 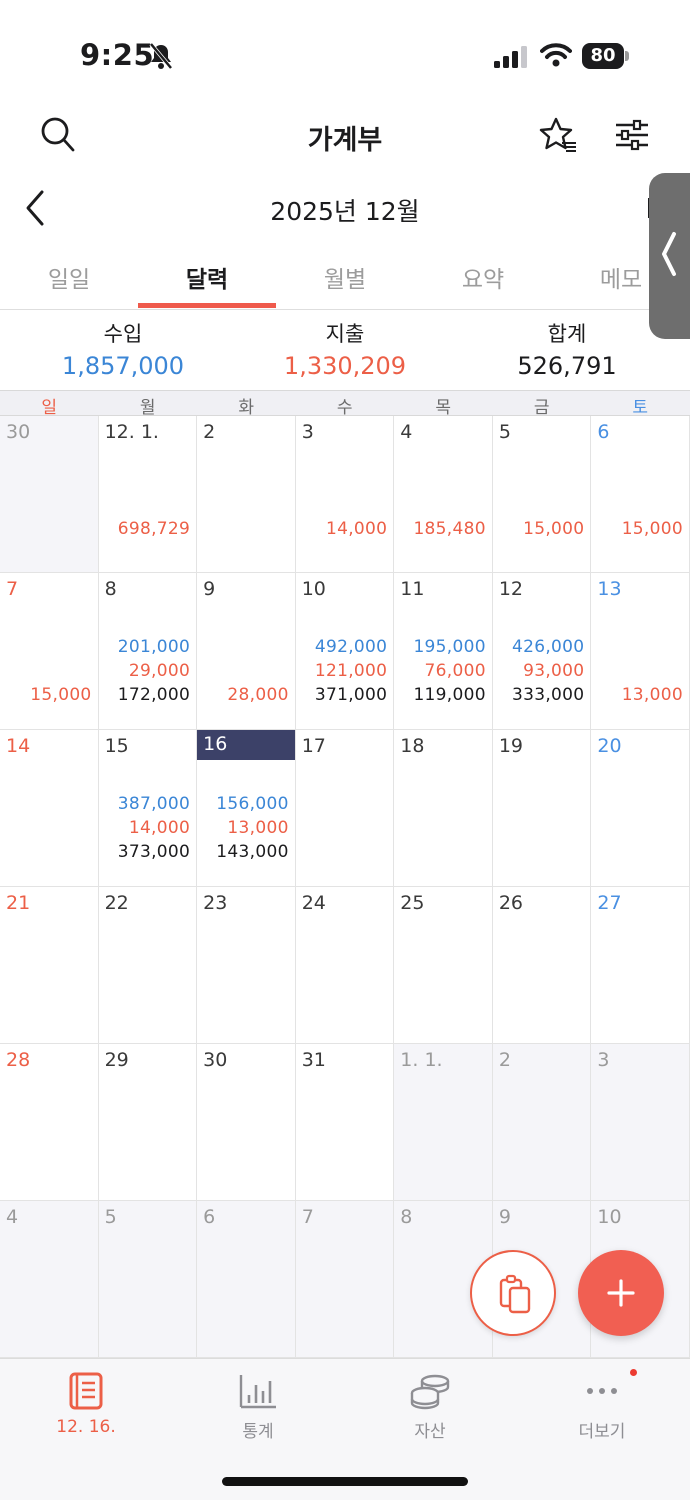 What do you see at coordinates (154, 695) in the screenshot?
I see `day-total-amount: 172,000` at bounding box center [154, 695].